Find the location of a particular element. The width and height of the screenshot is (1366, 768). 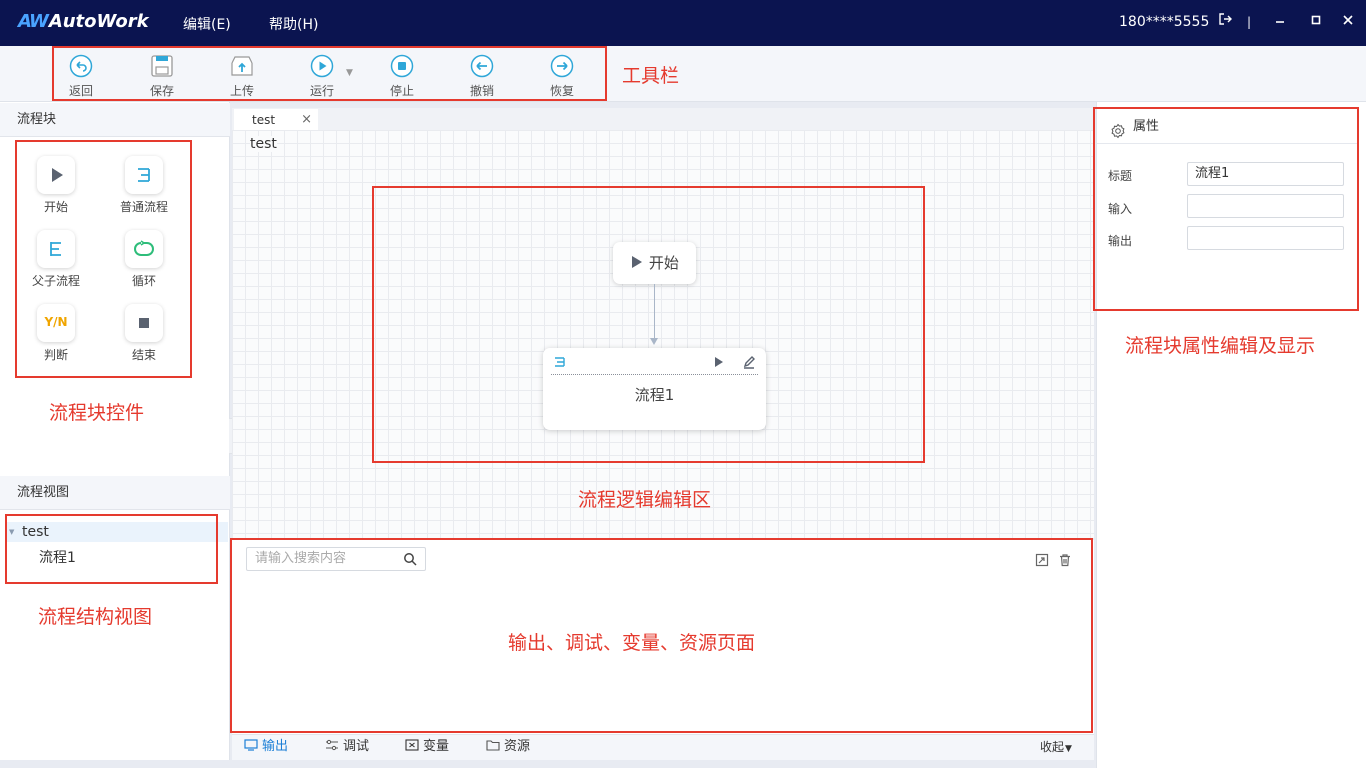

parent-child-block-icon is located at coordinates (56, 249).